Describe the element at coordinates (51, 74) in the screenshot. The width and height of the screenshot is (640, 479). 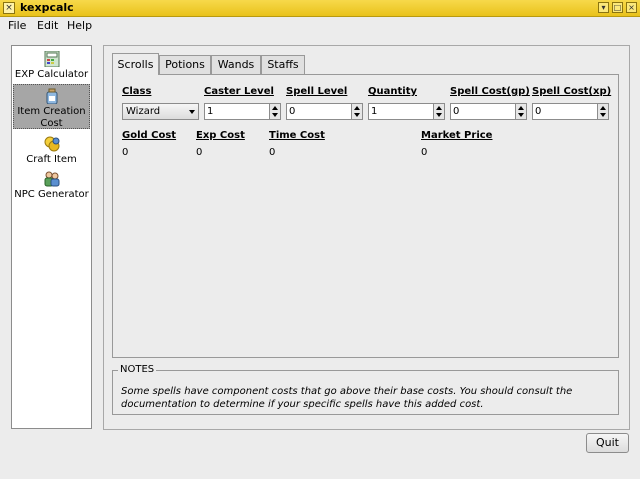
I see `sidebar-item-label: EXP Calculator` at that location.